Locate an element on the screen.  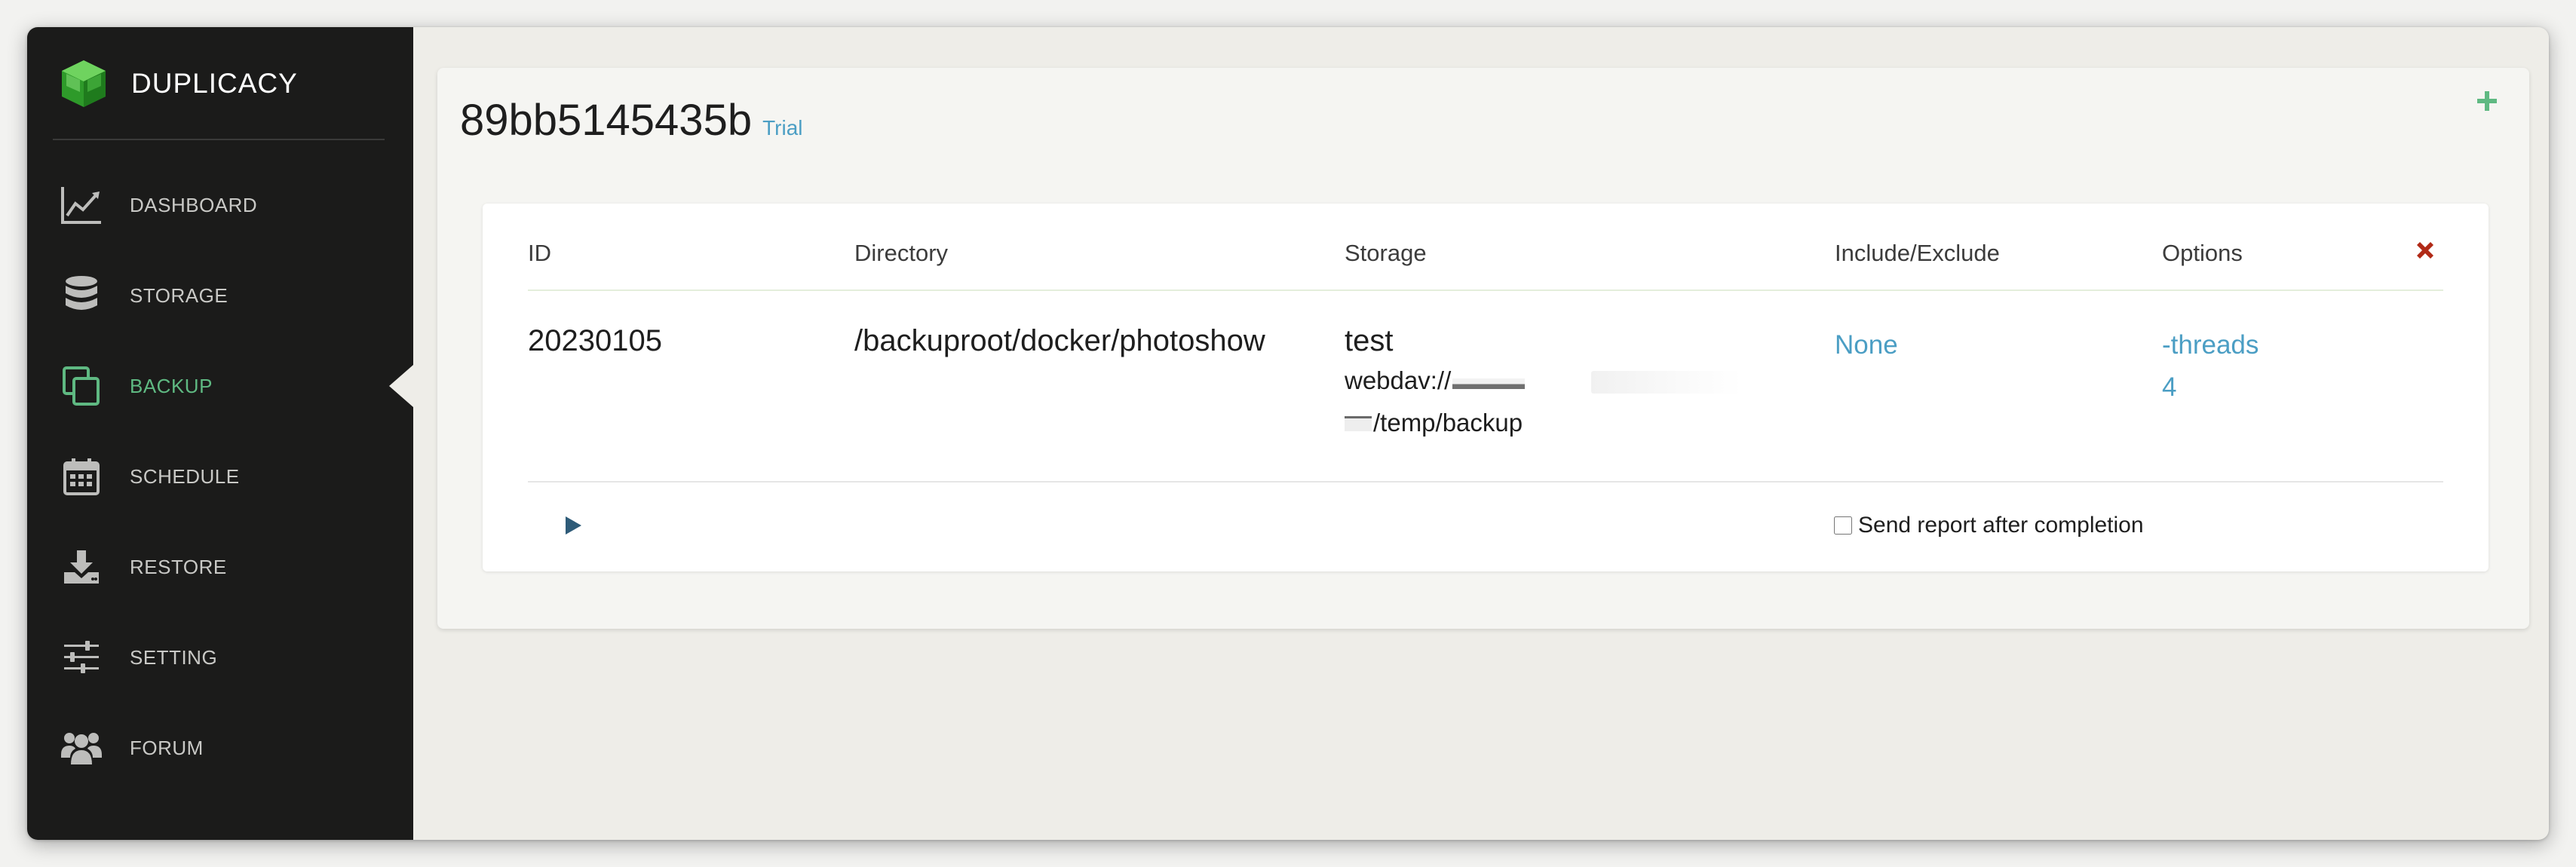
run-backup-button is located at coordinates (572, 525).